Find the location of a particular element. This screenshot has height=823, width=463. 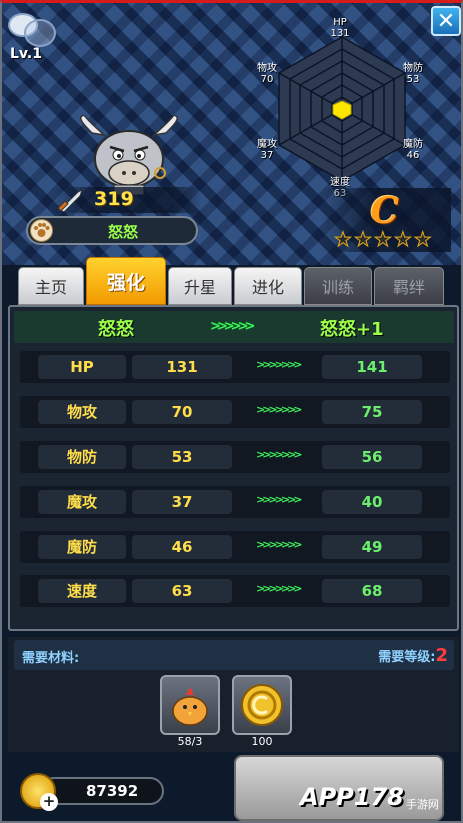

chick-icon is located at coordinates (190, 706).